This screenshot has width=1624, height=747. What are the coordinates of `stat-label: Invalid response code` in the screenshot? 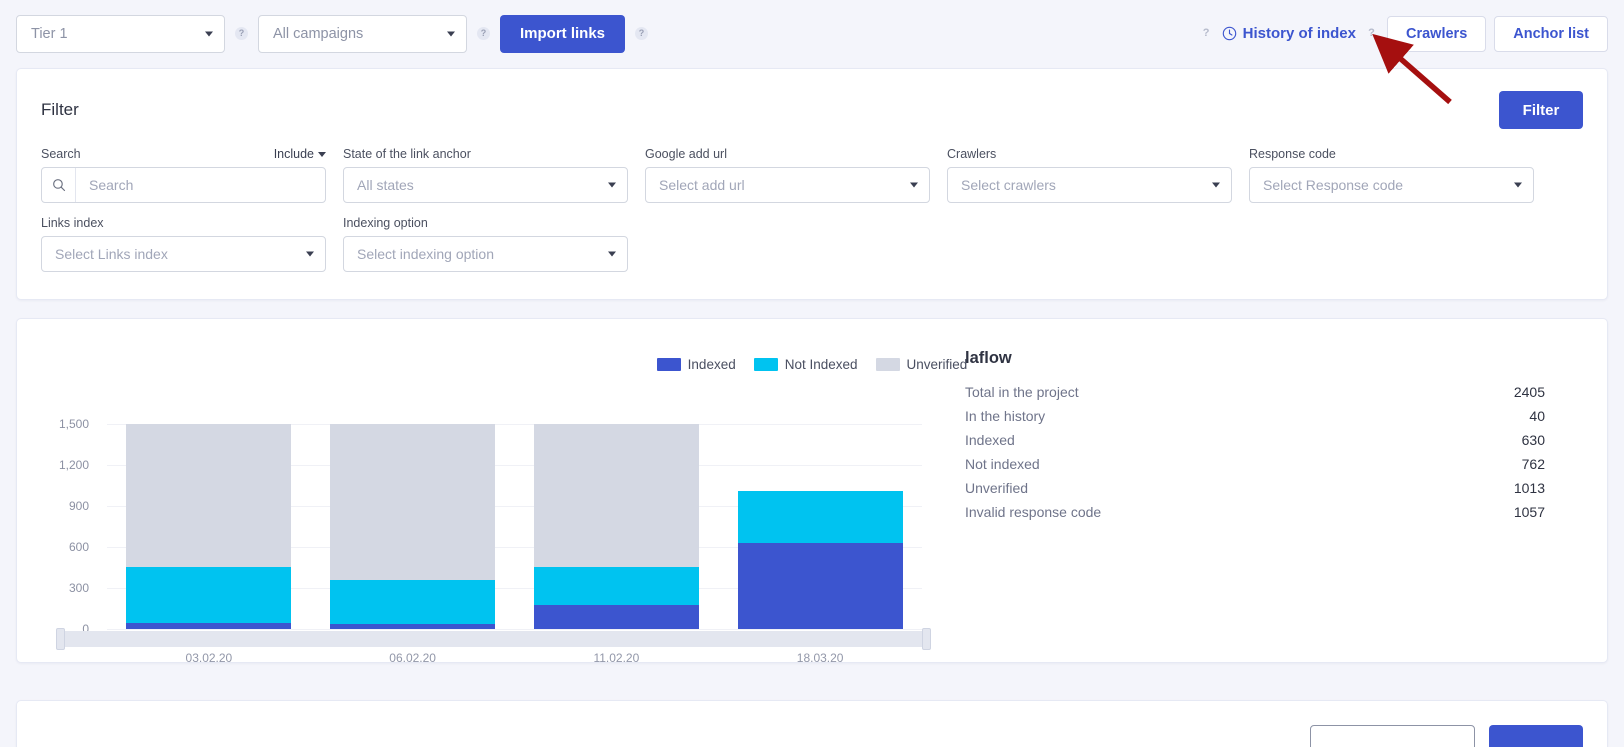 It's located at (1033, 512).